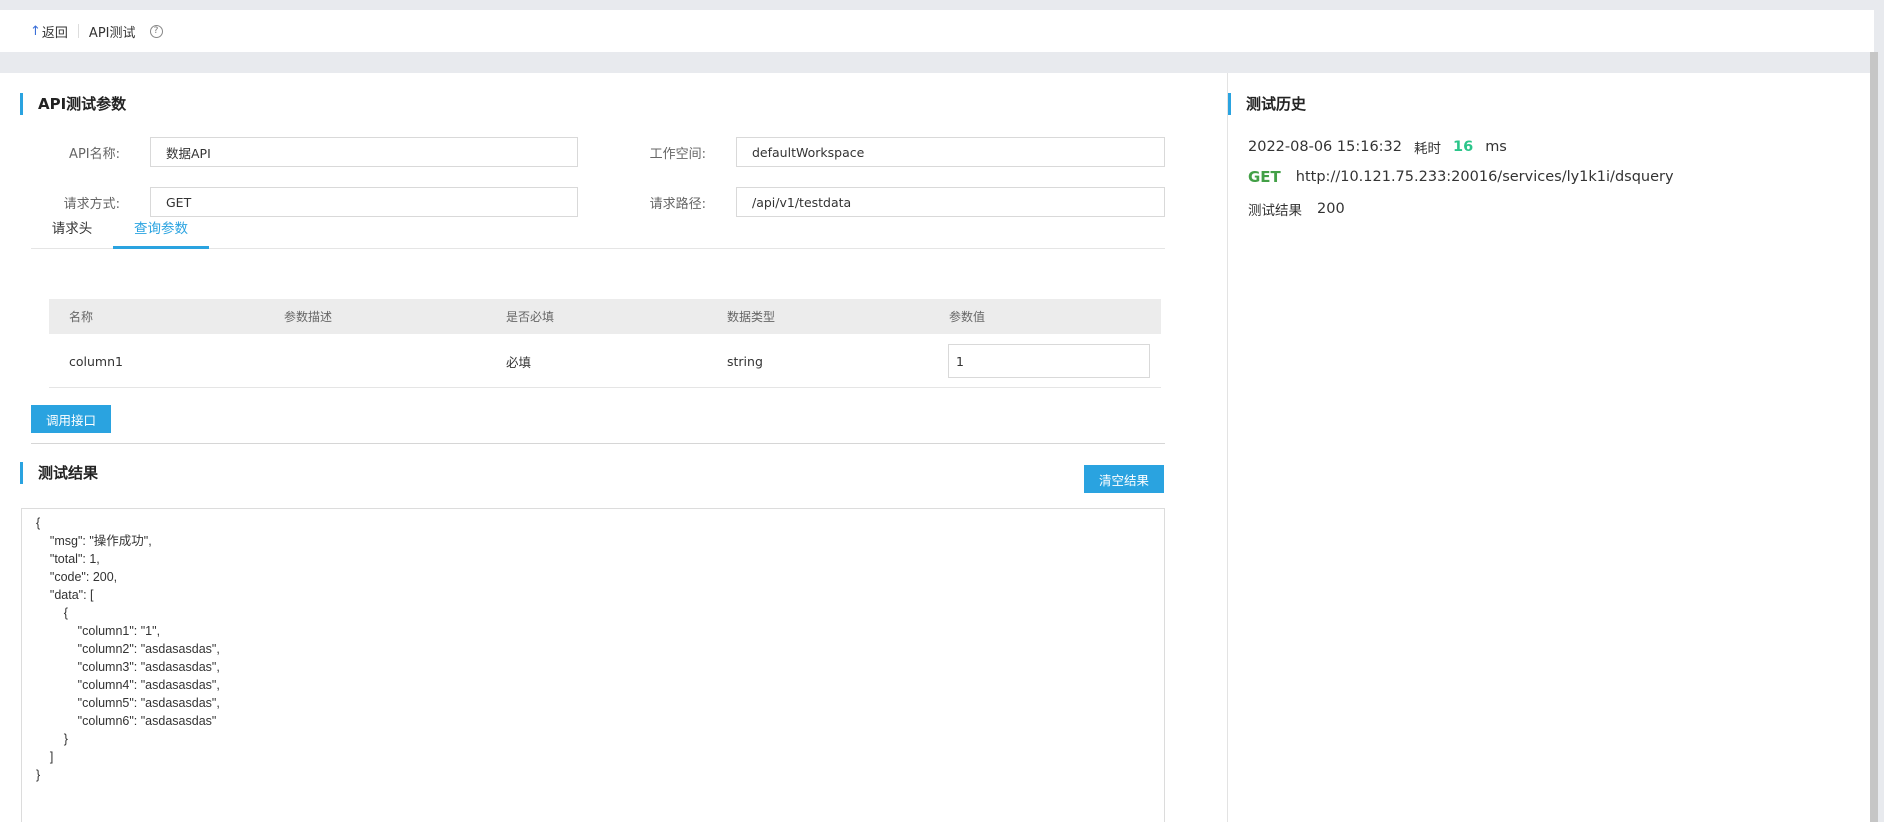 The width and height of the screenshot is (1884, 822). I want to click on table-row: column1 必填 string 1, so click(605, 361).